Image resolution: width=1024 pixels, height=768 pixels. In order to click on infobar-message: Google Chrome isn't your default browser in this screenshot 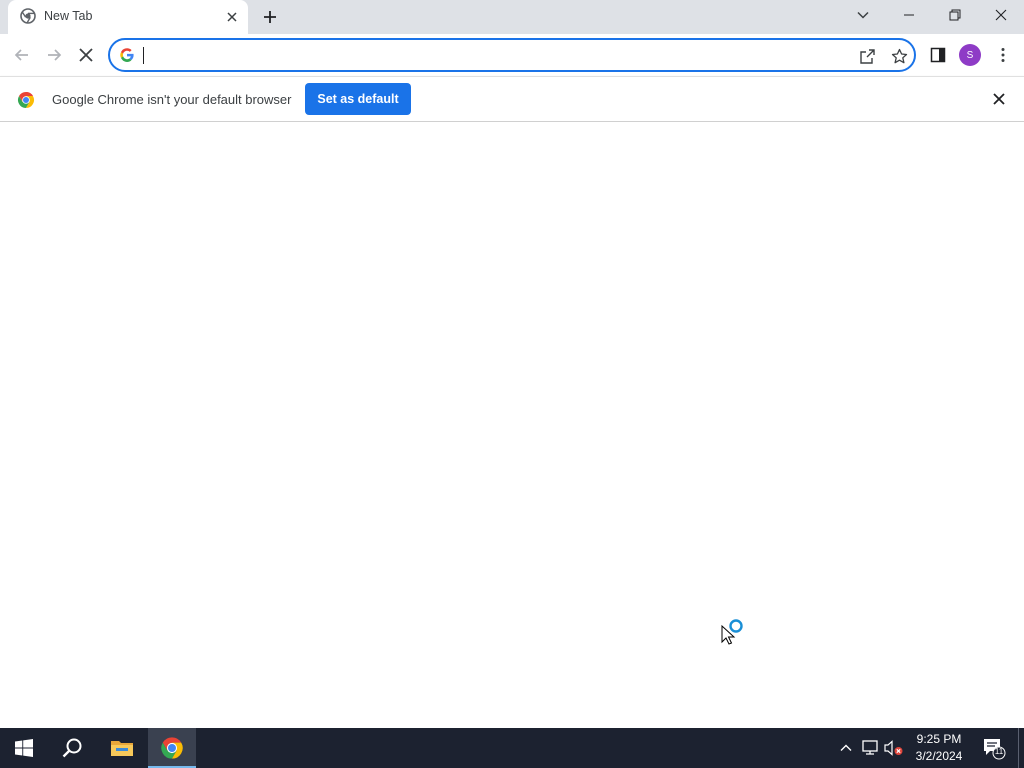, I will do `click(172, 99)`.